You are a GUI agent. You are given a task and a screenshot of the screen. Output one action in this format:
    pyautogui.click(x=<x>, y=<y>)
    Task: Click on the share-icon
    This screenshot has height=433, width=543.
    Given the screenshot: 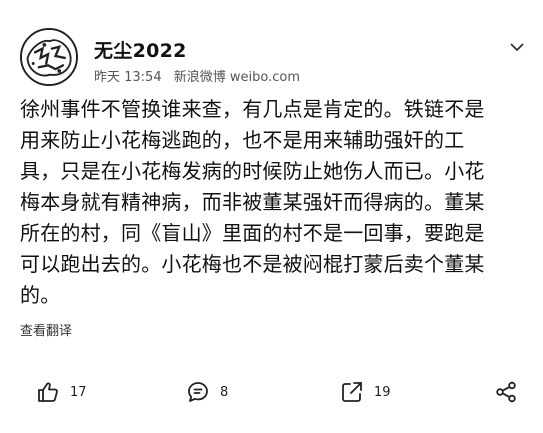 What is the action you would take?
    pyautogui.click(x=506, y=392)
    